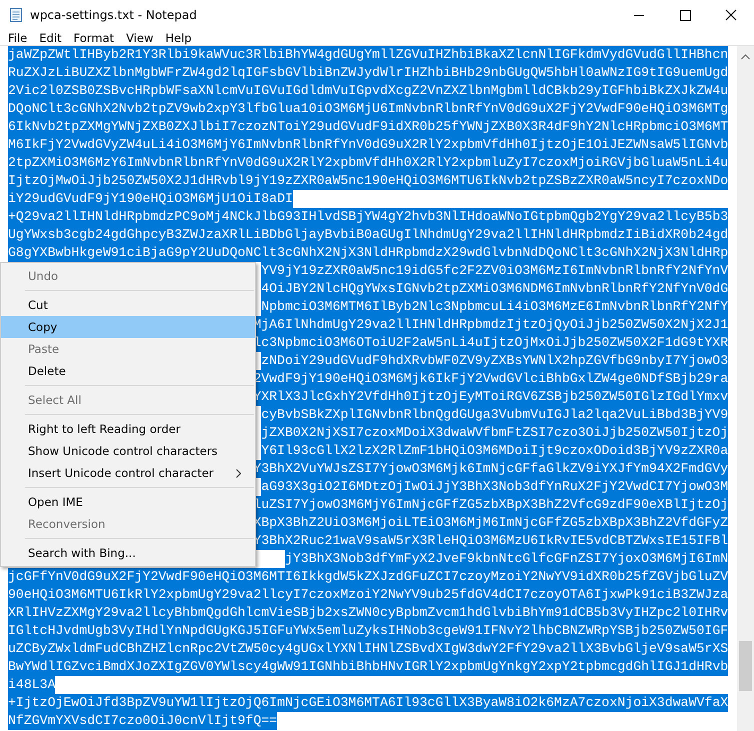  What do you see at coordinates (50, 37) in the screenshot?
I see `menu-item: Edit` at bounding box center [50, 37].